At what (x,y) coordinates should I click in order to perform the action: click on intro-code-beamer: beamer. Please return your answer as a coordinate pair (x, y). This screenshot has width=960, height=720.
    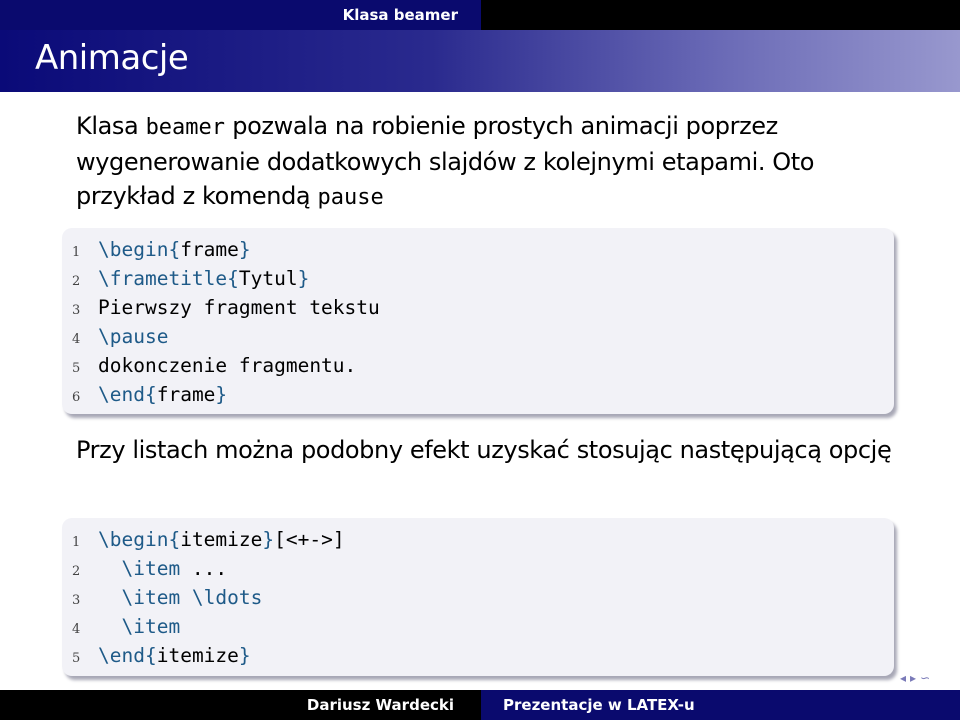
    Looking at the image, I should click on (185, 127).